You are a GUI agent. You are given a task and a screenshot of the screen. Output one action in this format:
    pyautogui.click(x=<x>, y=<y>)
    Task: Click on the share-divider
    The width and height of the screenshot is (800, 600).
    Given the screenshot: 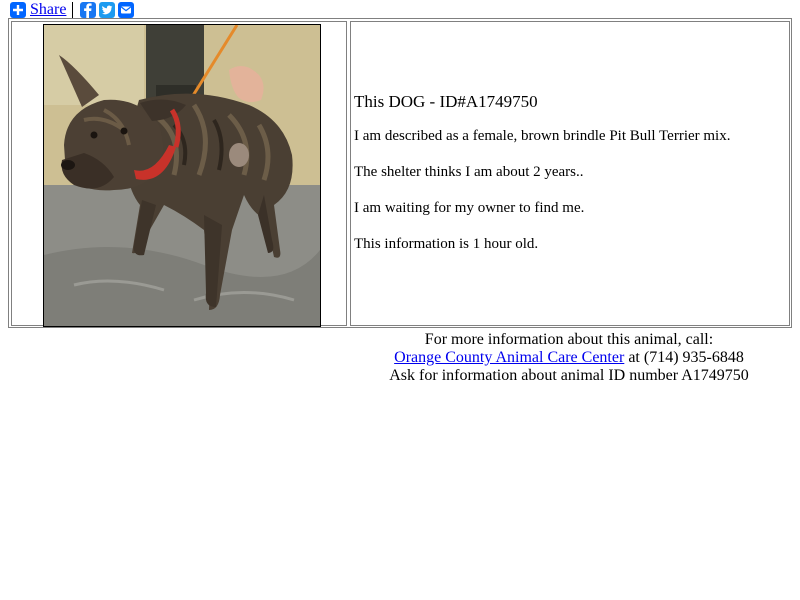 What is the action you would take?
    pyautogui.click(x=73, y=10)
    